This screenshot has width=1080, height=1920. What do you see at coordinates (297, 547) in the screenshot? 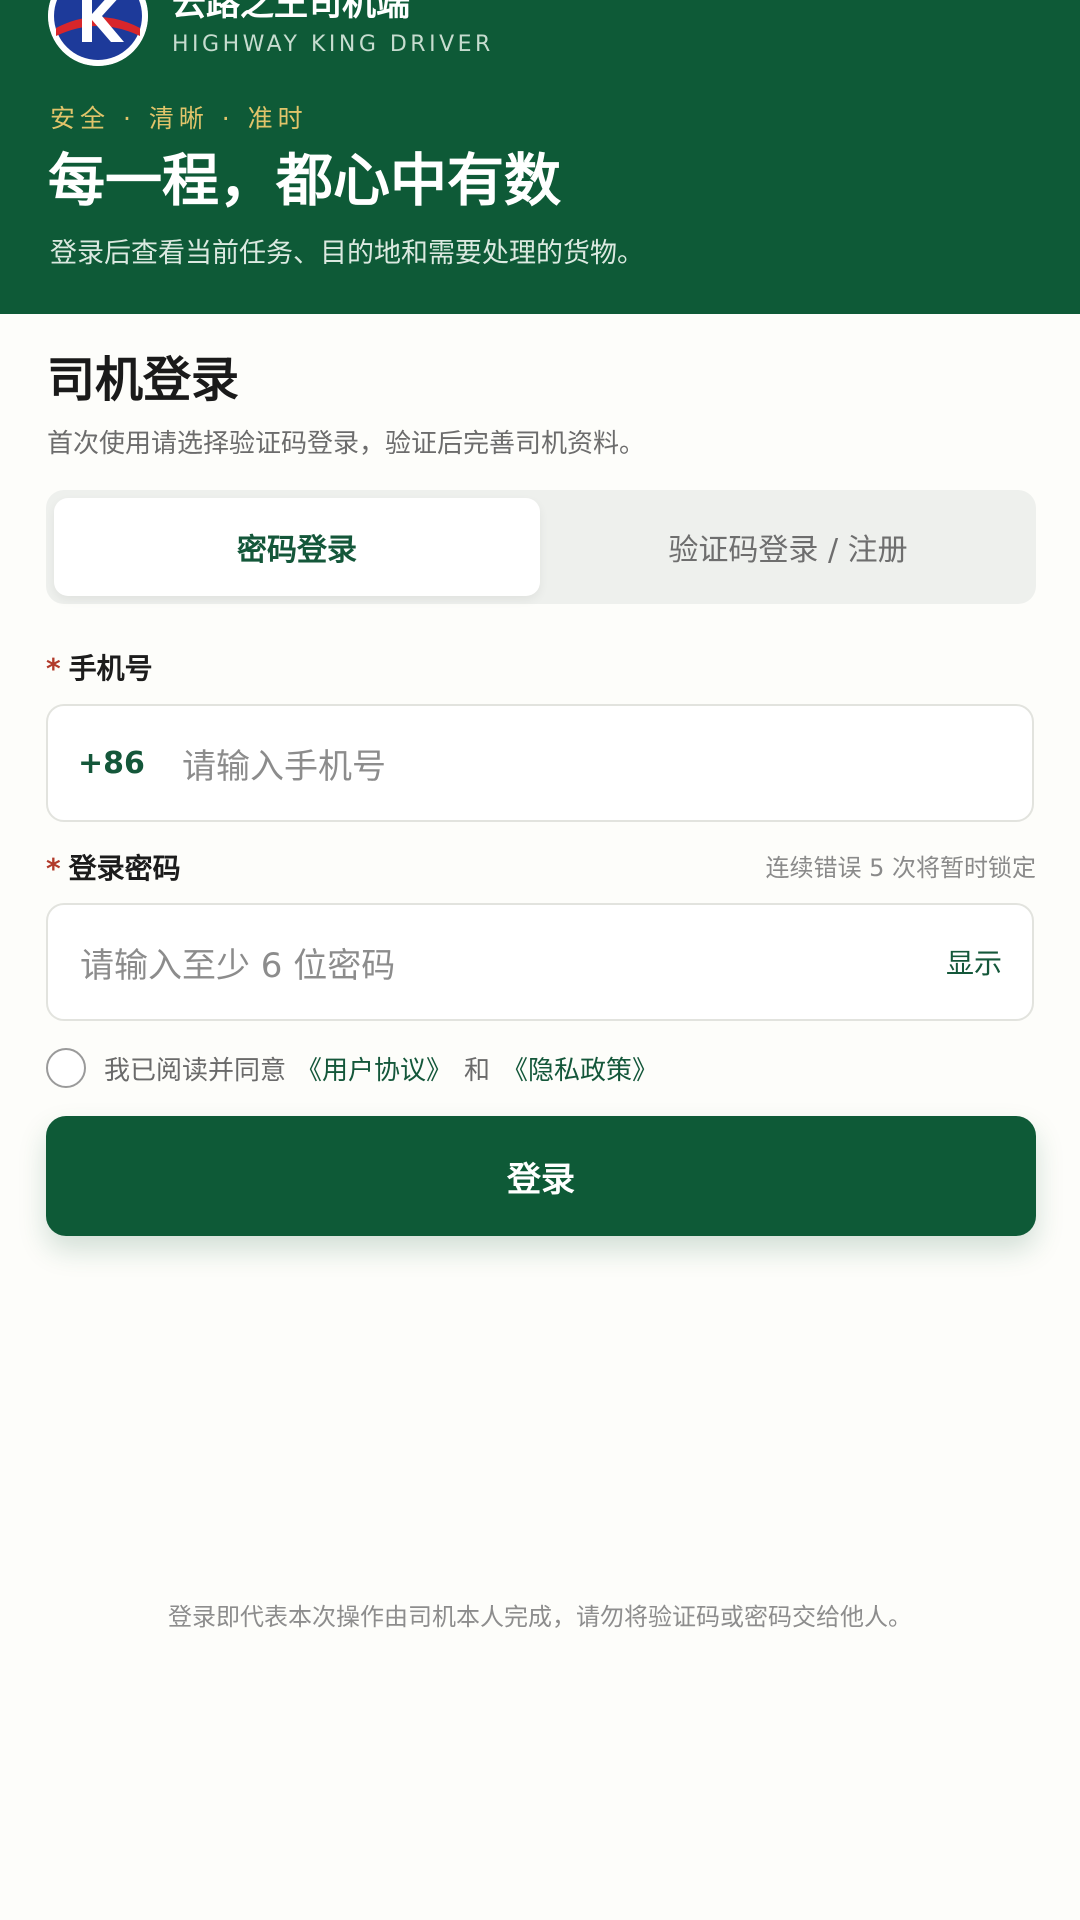
I see `tab-password-login: 密码登录` at bounding box center [297, 547].